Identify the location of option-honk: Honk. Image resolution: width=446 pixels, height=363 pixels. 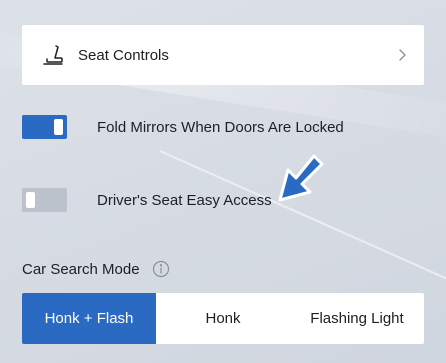
(223, 318).